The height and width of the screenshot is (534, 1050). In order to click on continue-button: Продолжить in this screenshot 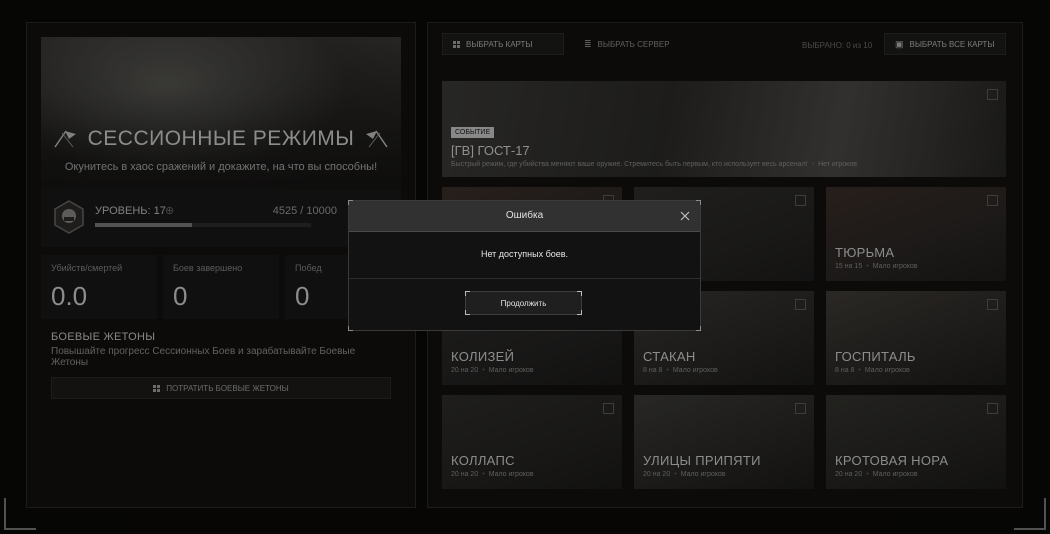, I will do `click(523, 303)`.